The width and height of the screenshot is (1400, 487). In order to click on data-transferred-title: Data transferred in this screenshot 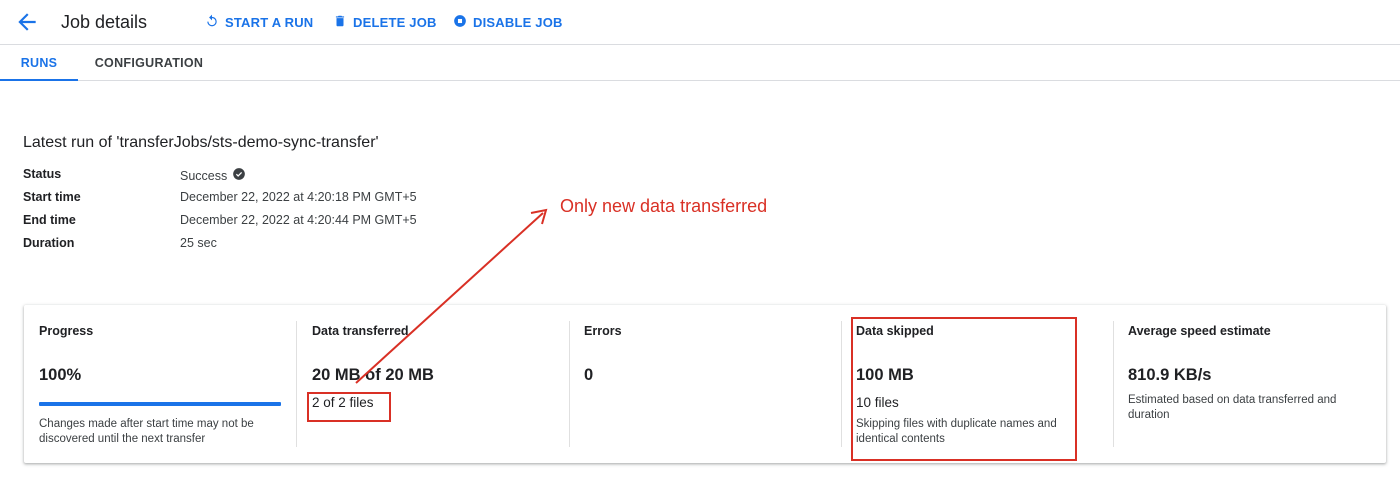, I will do `click(360, 331)`.